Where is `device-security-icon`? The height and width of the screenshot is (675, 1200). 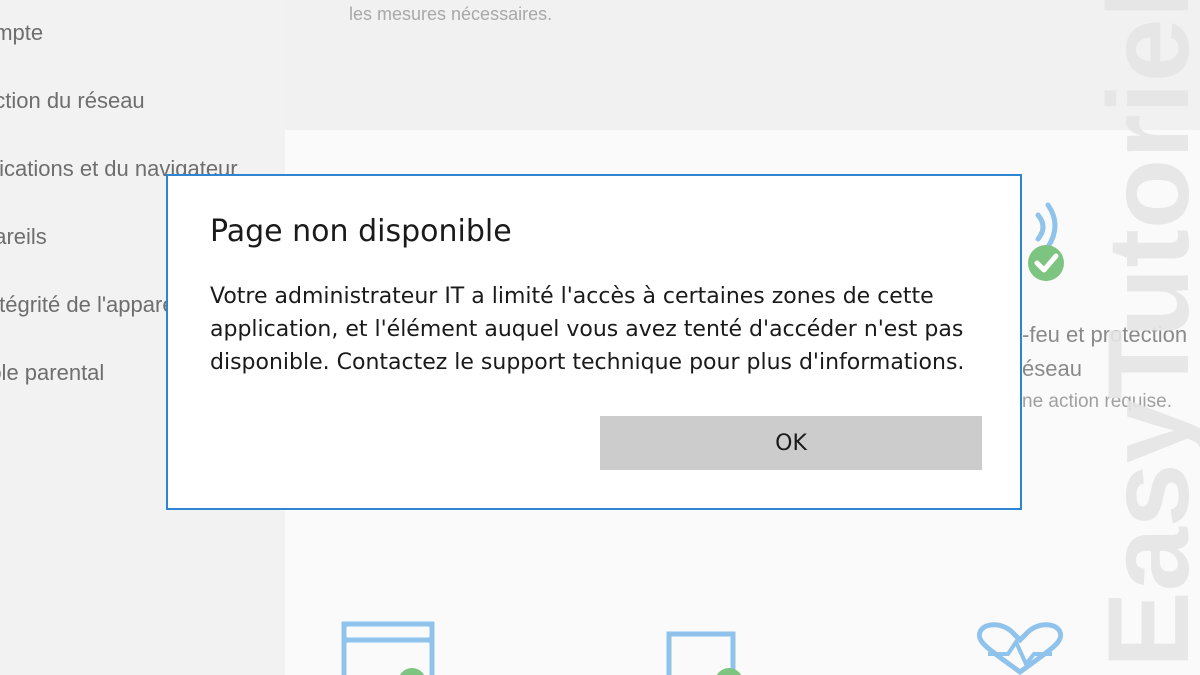
device-security-icon is located at coordinates (704, 653).